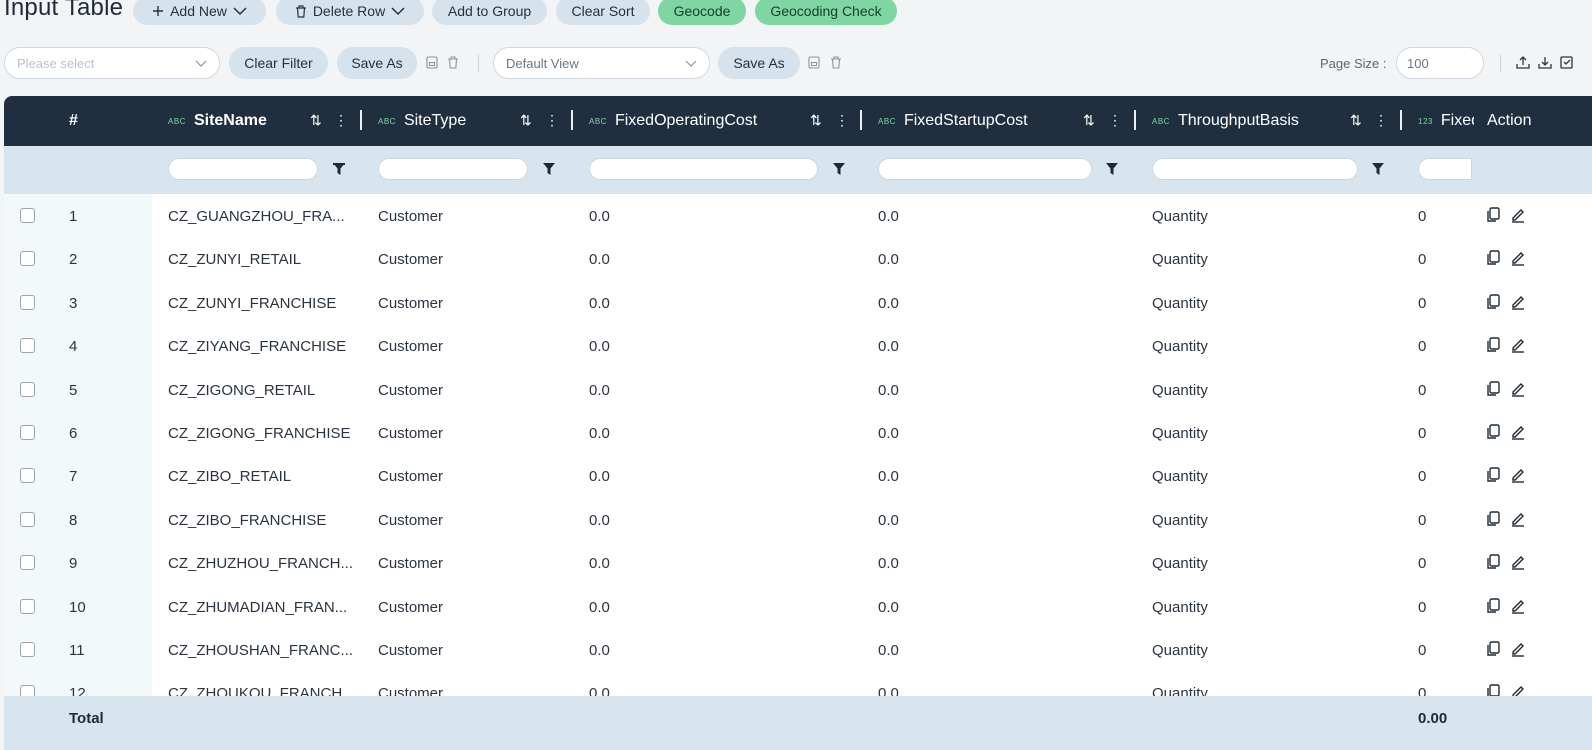 The height and width of the screenshot is (750, 1592). What do you see at coordinates (1255, 169) in the screenshot?
I see `throughputbasis-filter-input` at bounding box center [1255, 169].